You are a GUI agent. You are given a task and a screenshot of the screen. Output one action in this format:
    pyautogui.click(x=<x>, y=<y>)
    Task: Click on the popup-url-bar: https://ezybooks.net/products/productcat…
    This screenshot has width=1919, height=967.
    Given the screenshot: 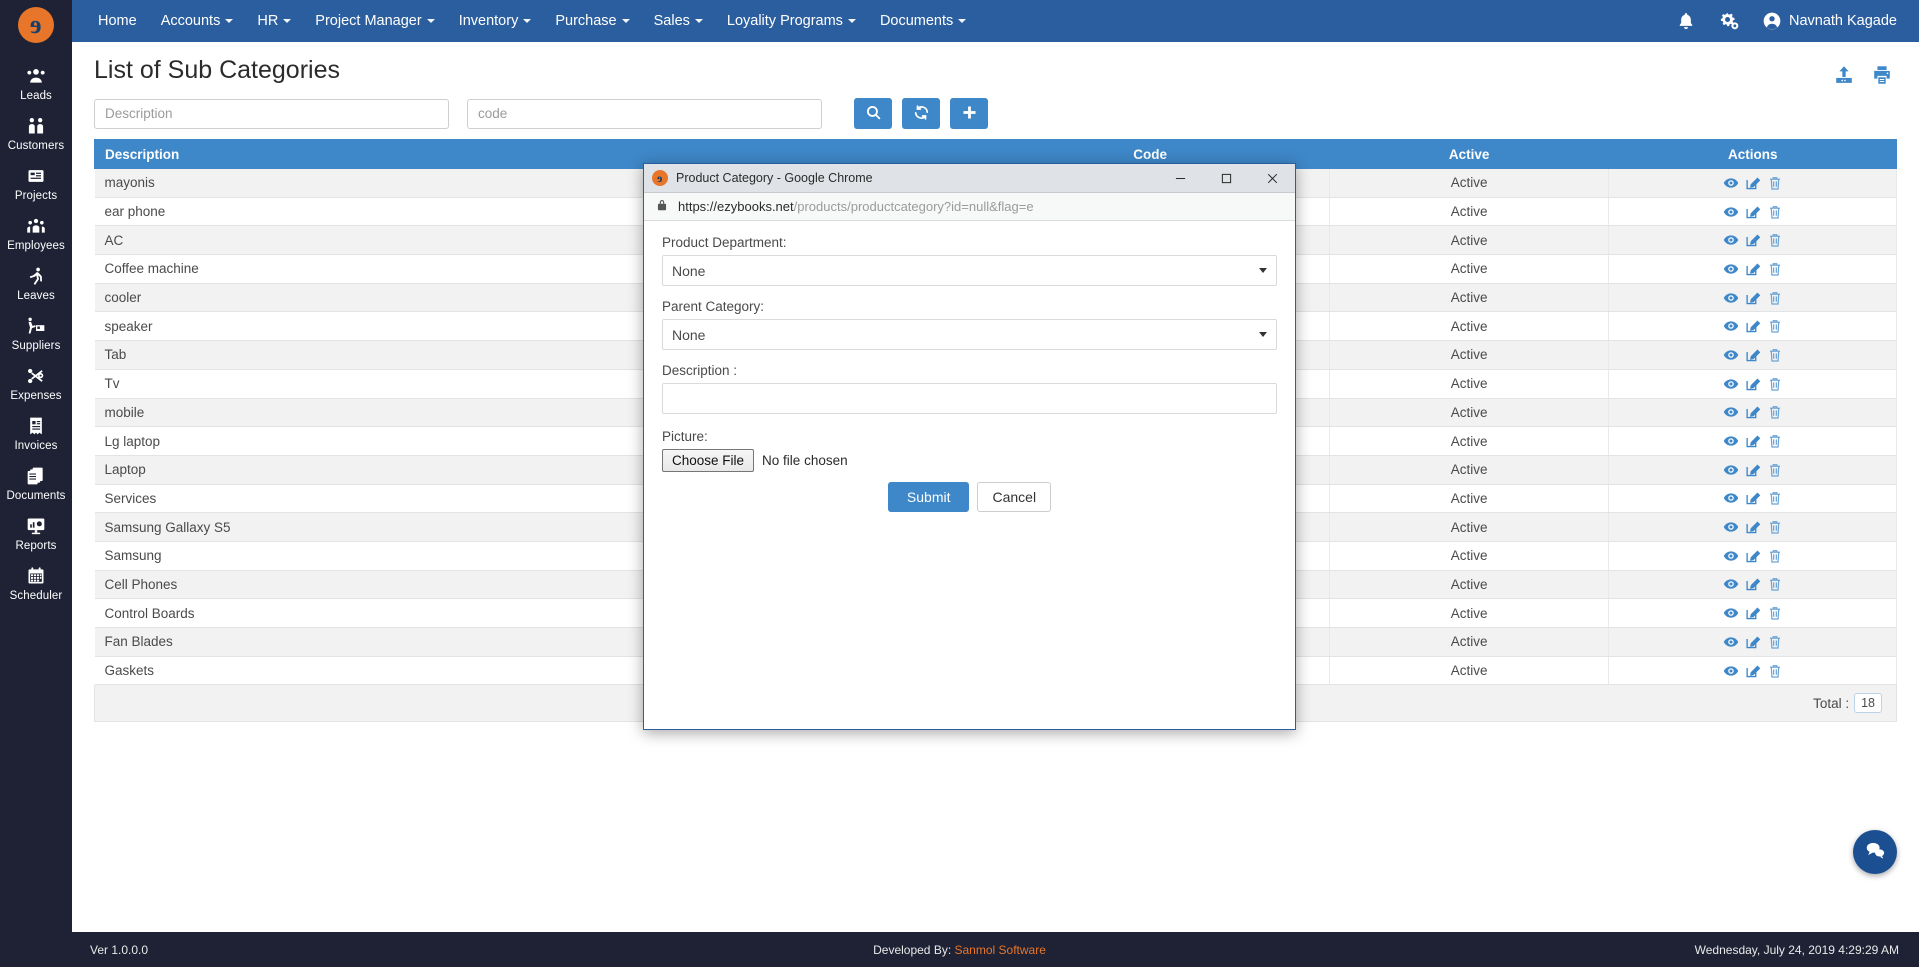 What is the action you would take?
    pyautogui.click(x=969, y=207)
    